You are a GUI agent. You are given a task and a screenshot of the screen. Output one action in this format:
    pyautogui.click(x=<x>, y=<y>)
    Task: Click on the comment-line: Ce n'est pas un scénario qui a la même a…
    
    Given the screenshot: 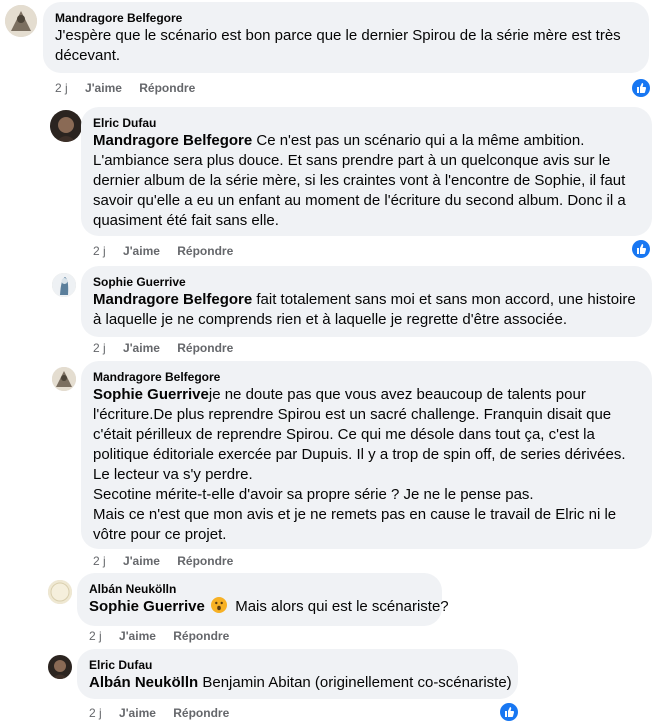 What is the action you would take?
    pyautogui.click(x=418, y=140)
    